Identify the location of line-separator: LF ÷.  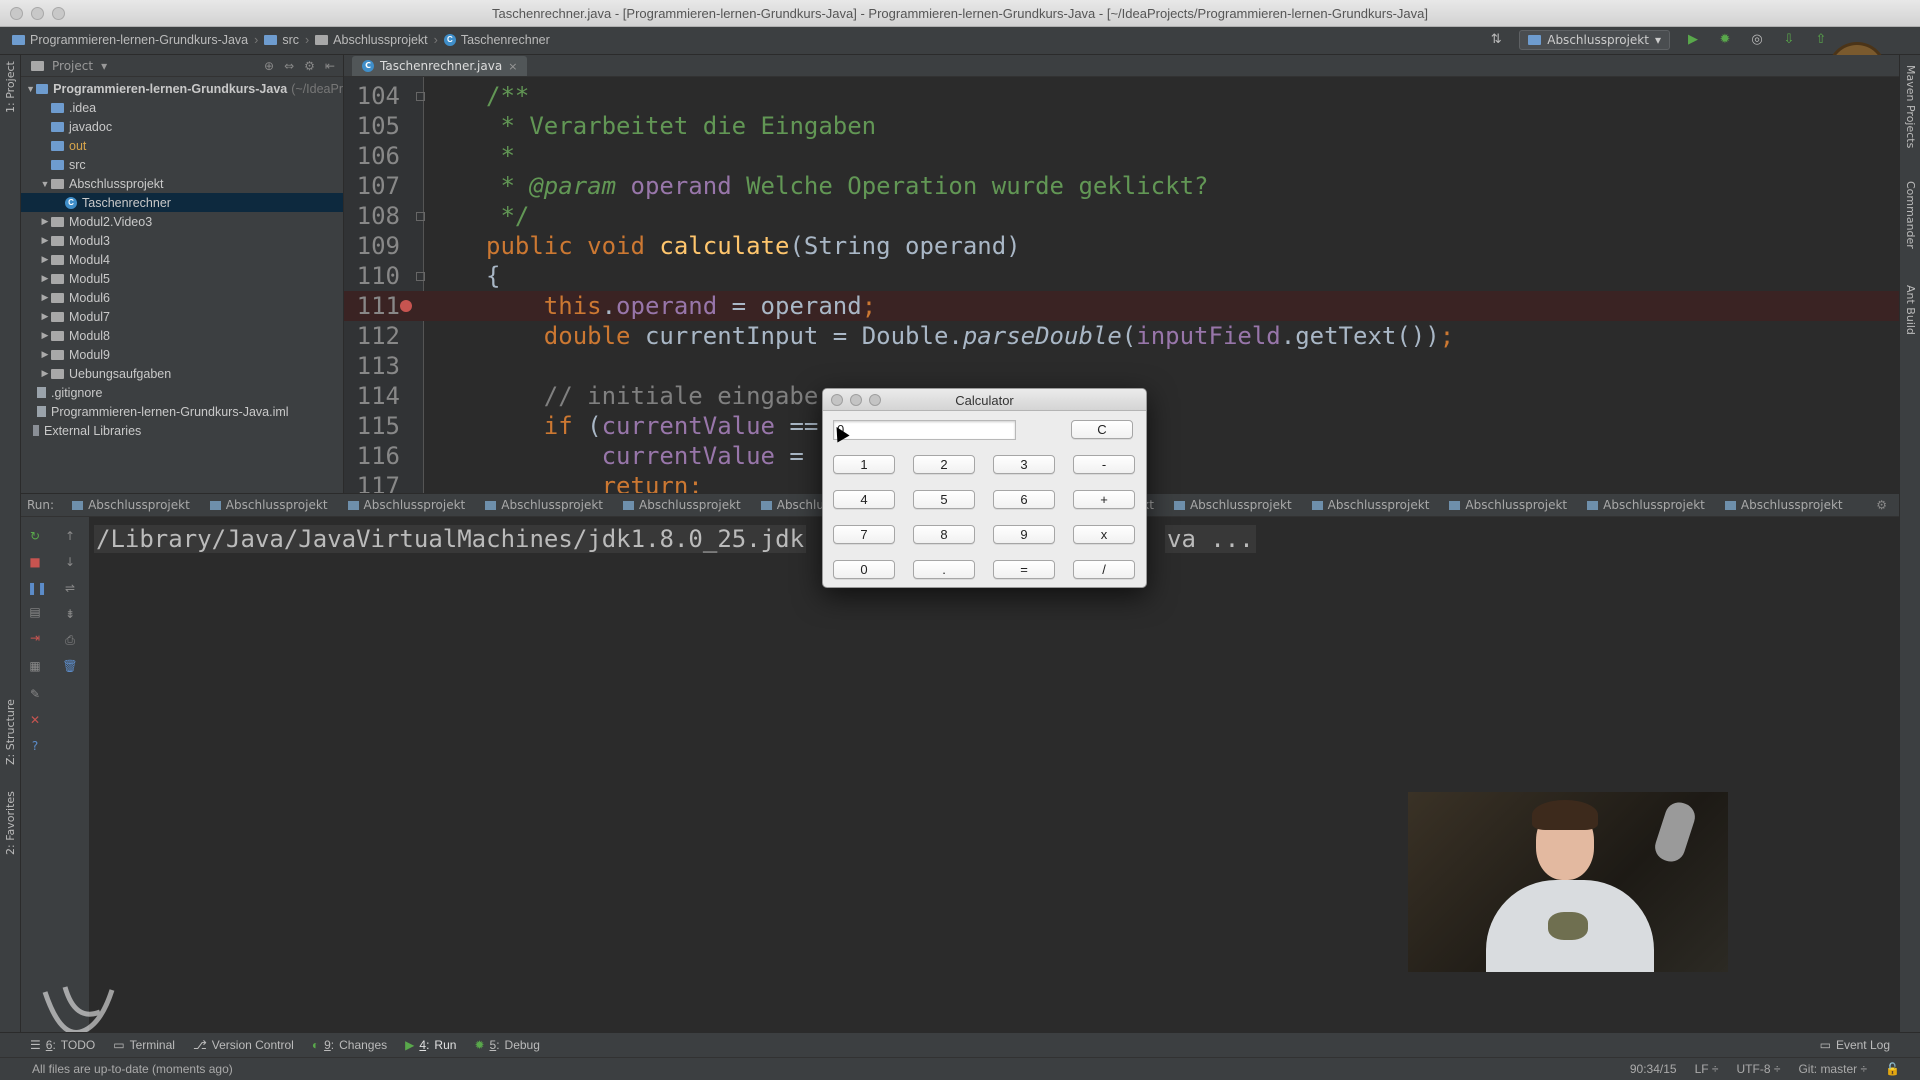
(1707, 1069).